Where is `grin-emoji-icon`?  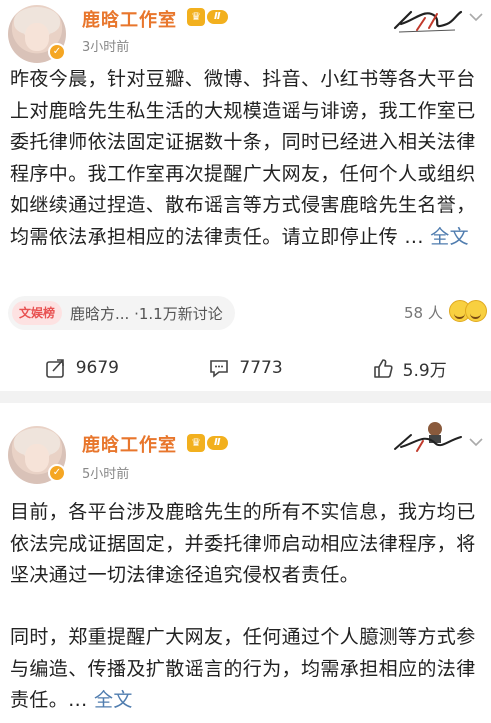 grin-emoji-icon is located at coordinates (476, 311).